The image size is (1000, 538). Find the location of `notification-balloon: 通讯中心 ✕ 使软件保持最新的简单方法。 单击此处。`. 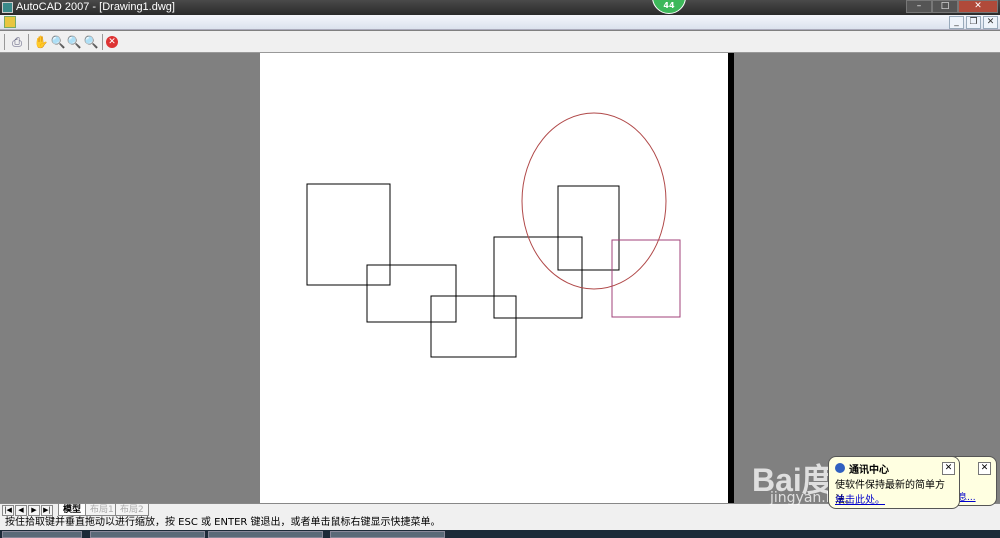

notification-balloon: 通讯中心 ✕ 使软件保持最新的简单方法。 单击此处。 is located at coordinates (894, 482).